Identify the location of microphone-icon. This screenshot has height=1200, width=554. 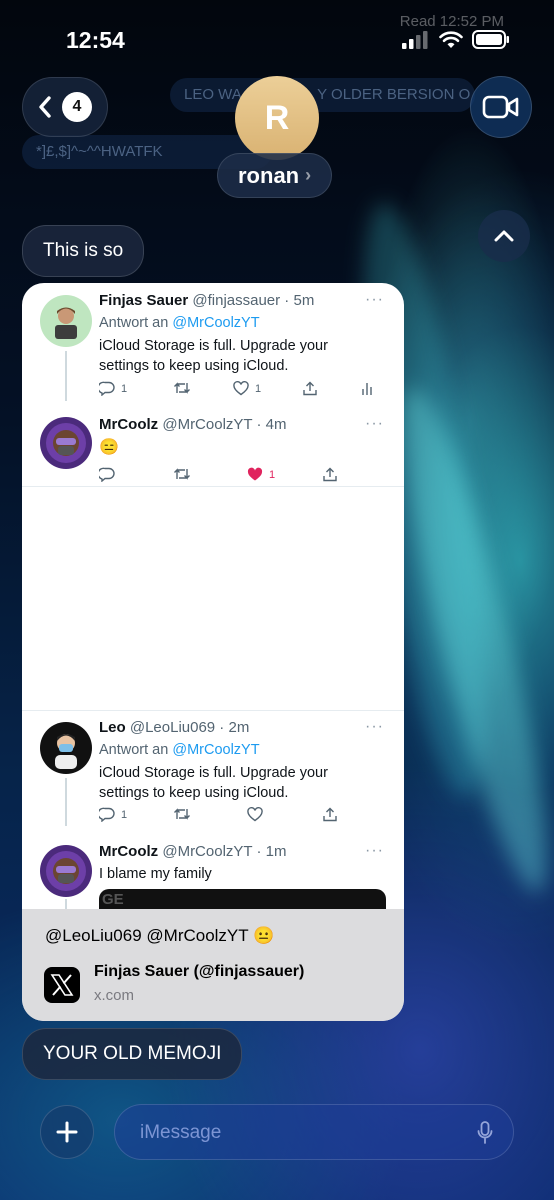
(485, 1133).